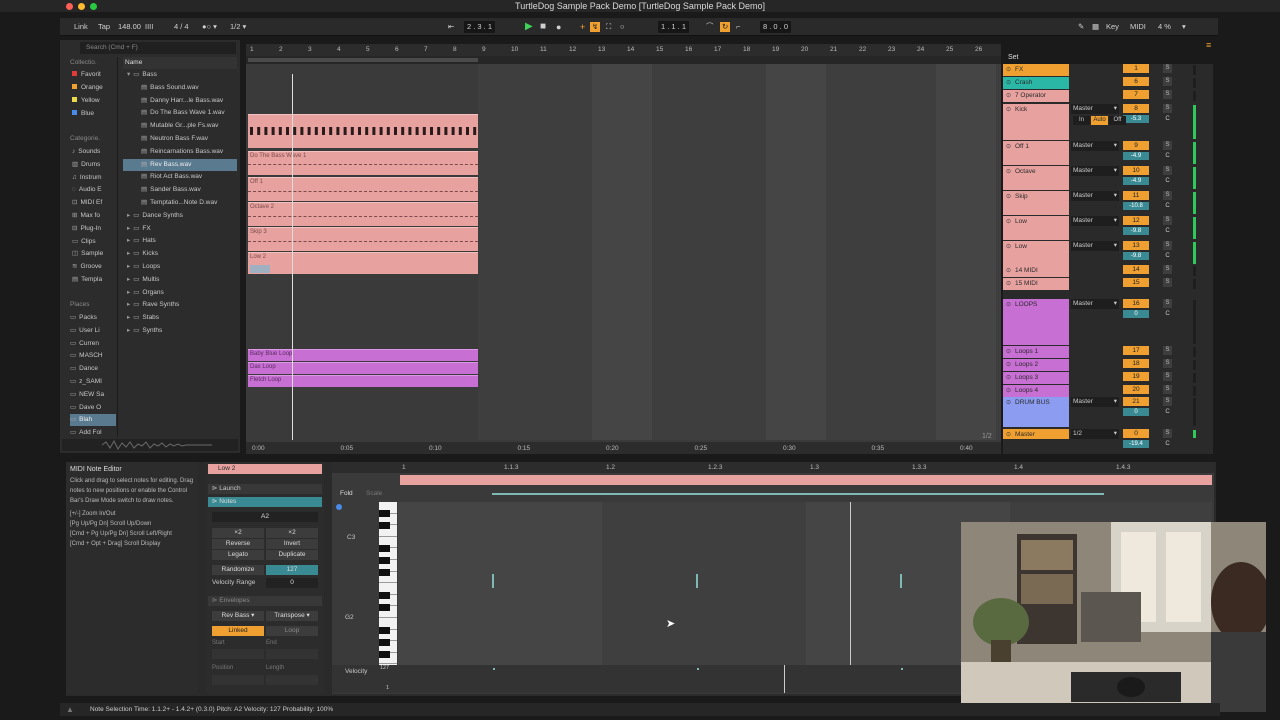  I want to click on cpu-dropdown-icon: ▾, so click(1184, 27).